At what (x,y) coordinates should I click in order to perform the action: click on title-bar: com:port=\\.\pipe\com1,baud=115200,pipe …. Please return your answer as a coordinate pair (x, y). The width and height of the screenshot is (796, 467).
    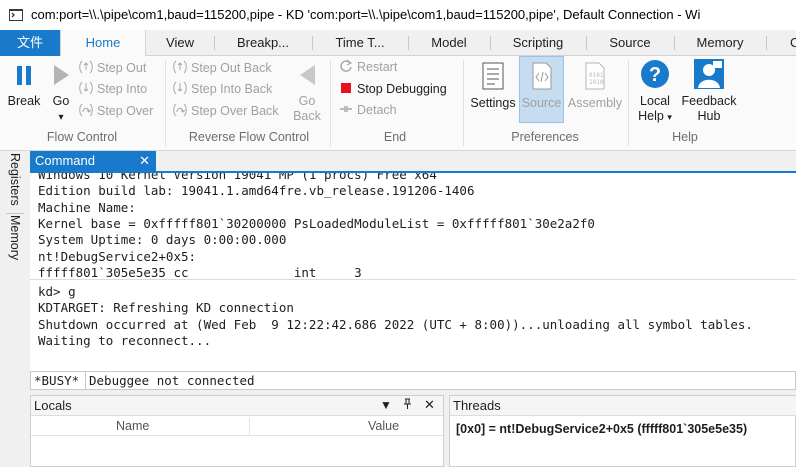
    Looking at the image, I should click on (398, 15).